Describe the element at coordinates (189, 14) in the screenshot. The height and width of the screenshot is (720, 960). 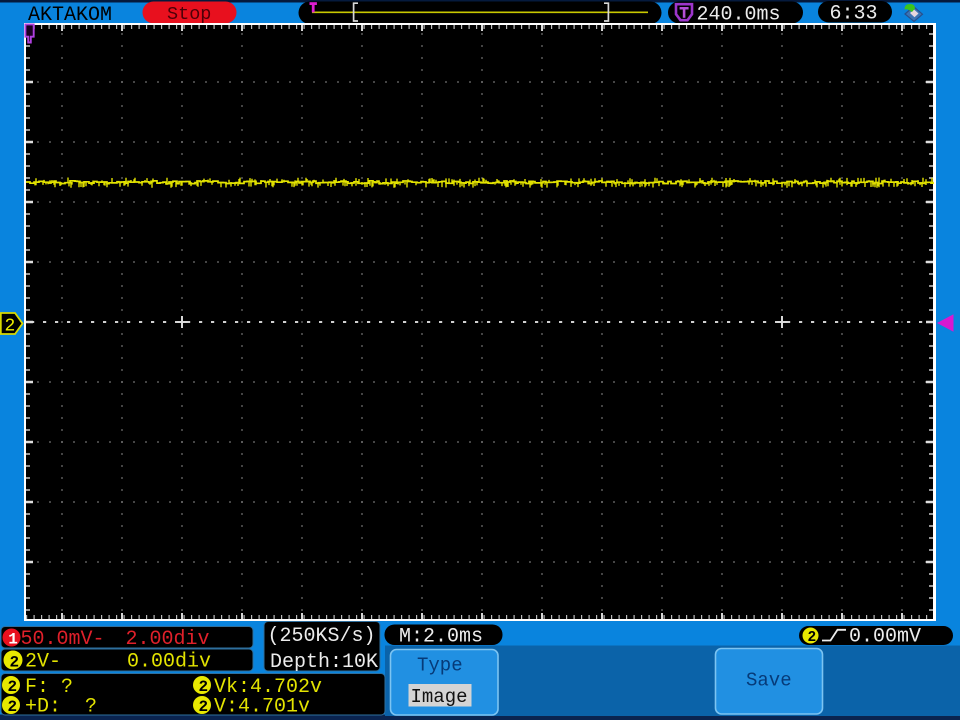
I see `svg-text: Stop` at that location.